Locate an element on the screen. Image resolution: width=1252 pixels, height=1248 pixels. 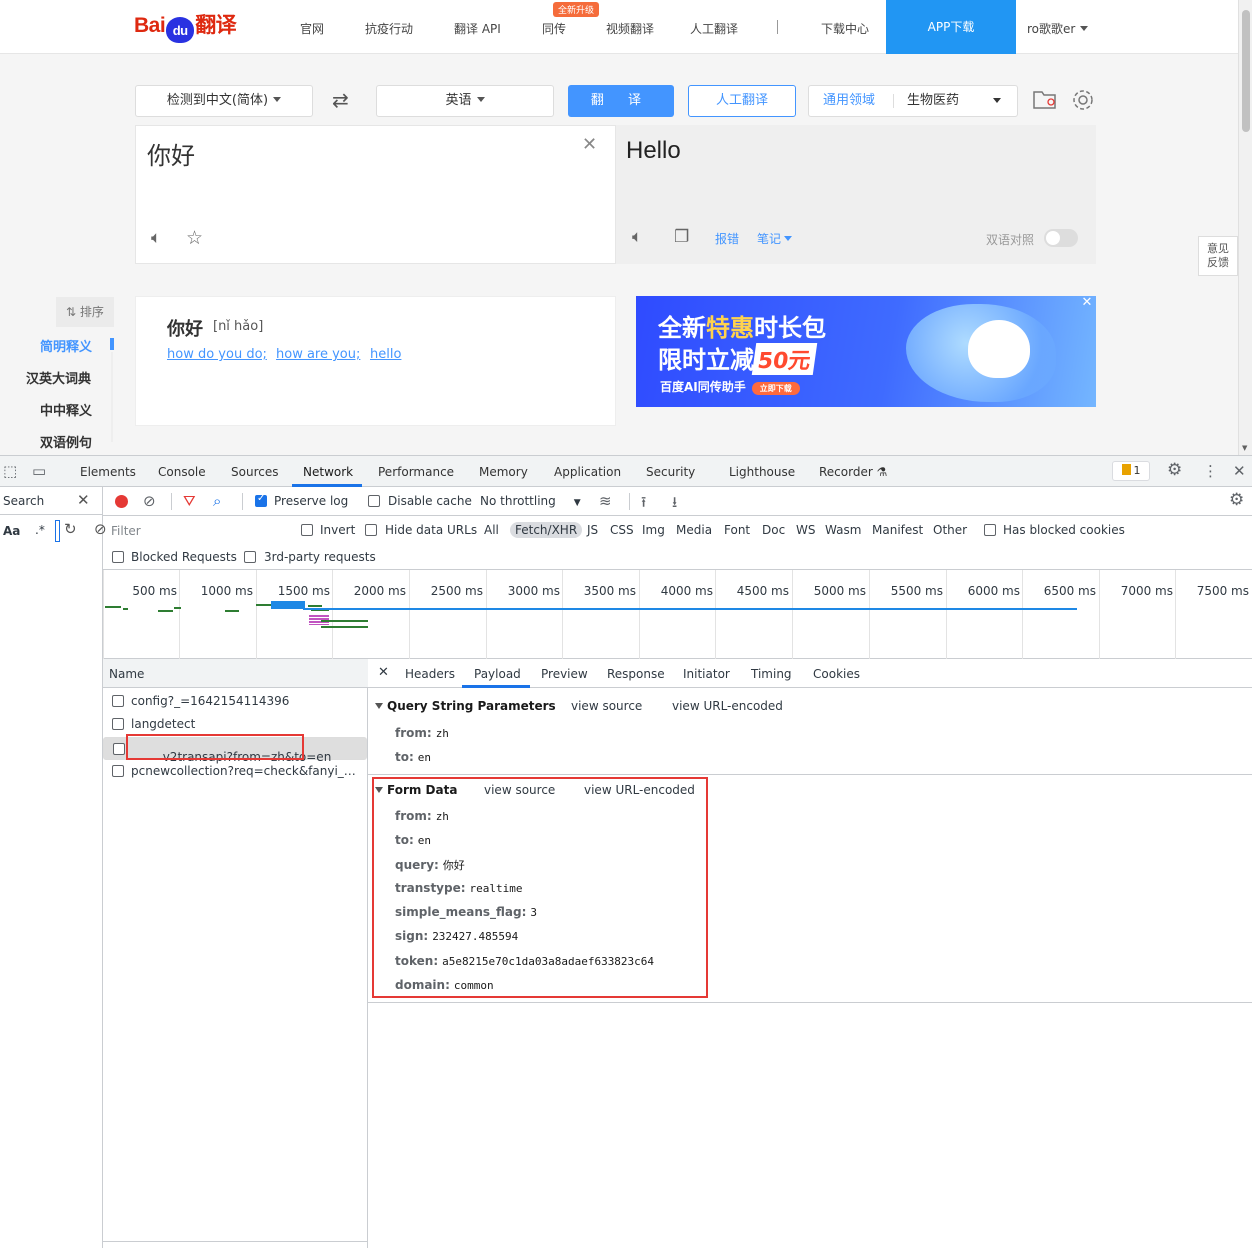
export-har-icon: ⭳ is located at coordinates (674, 504).